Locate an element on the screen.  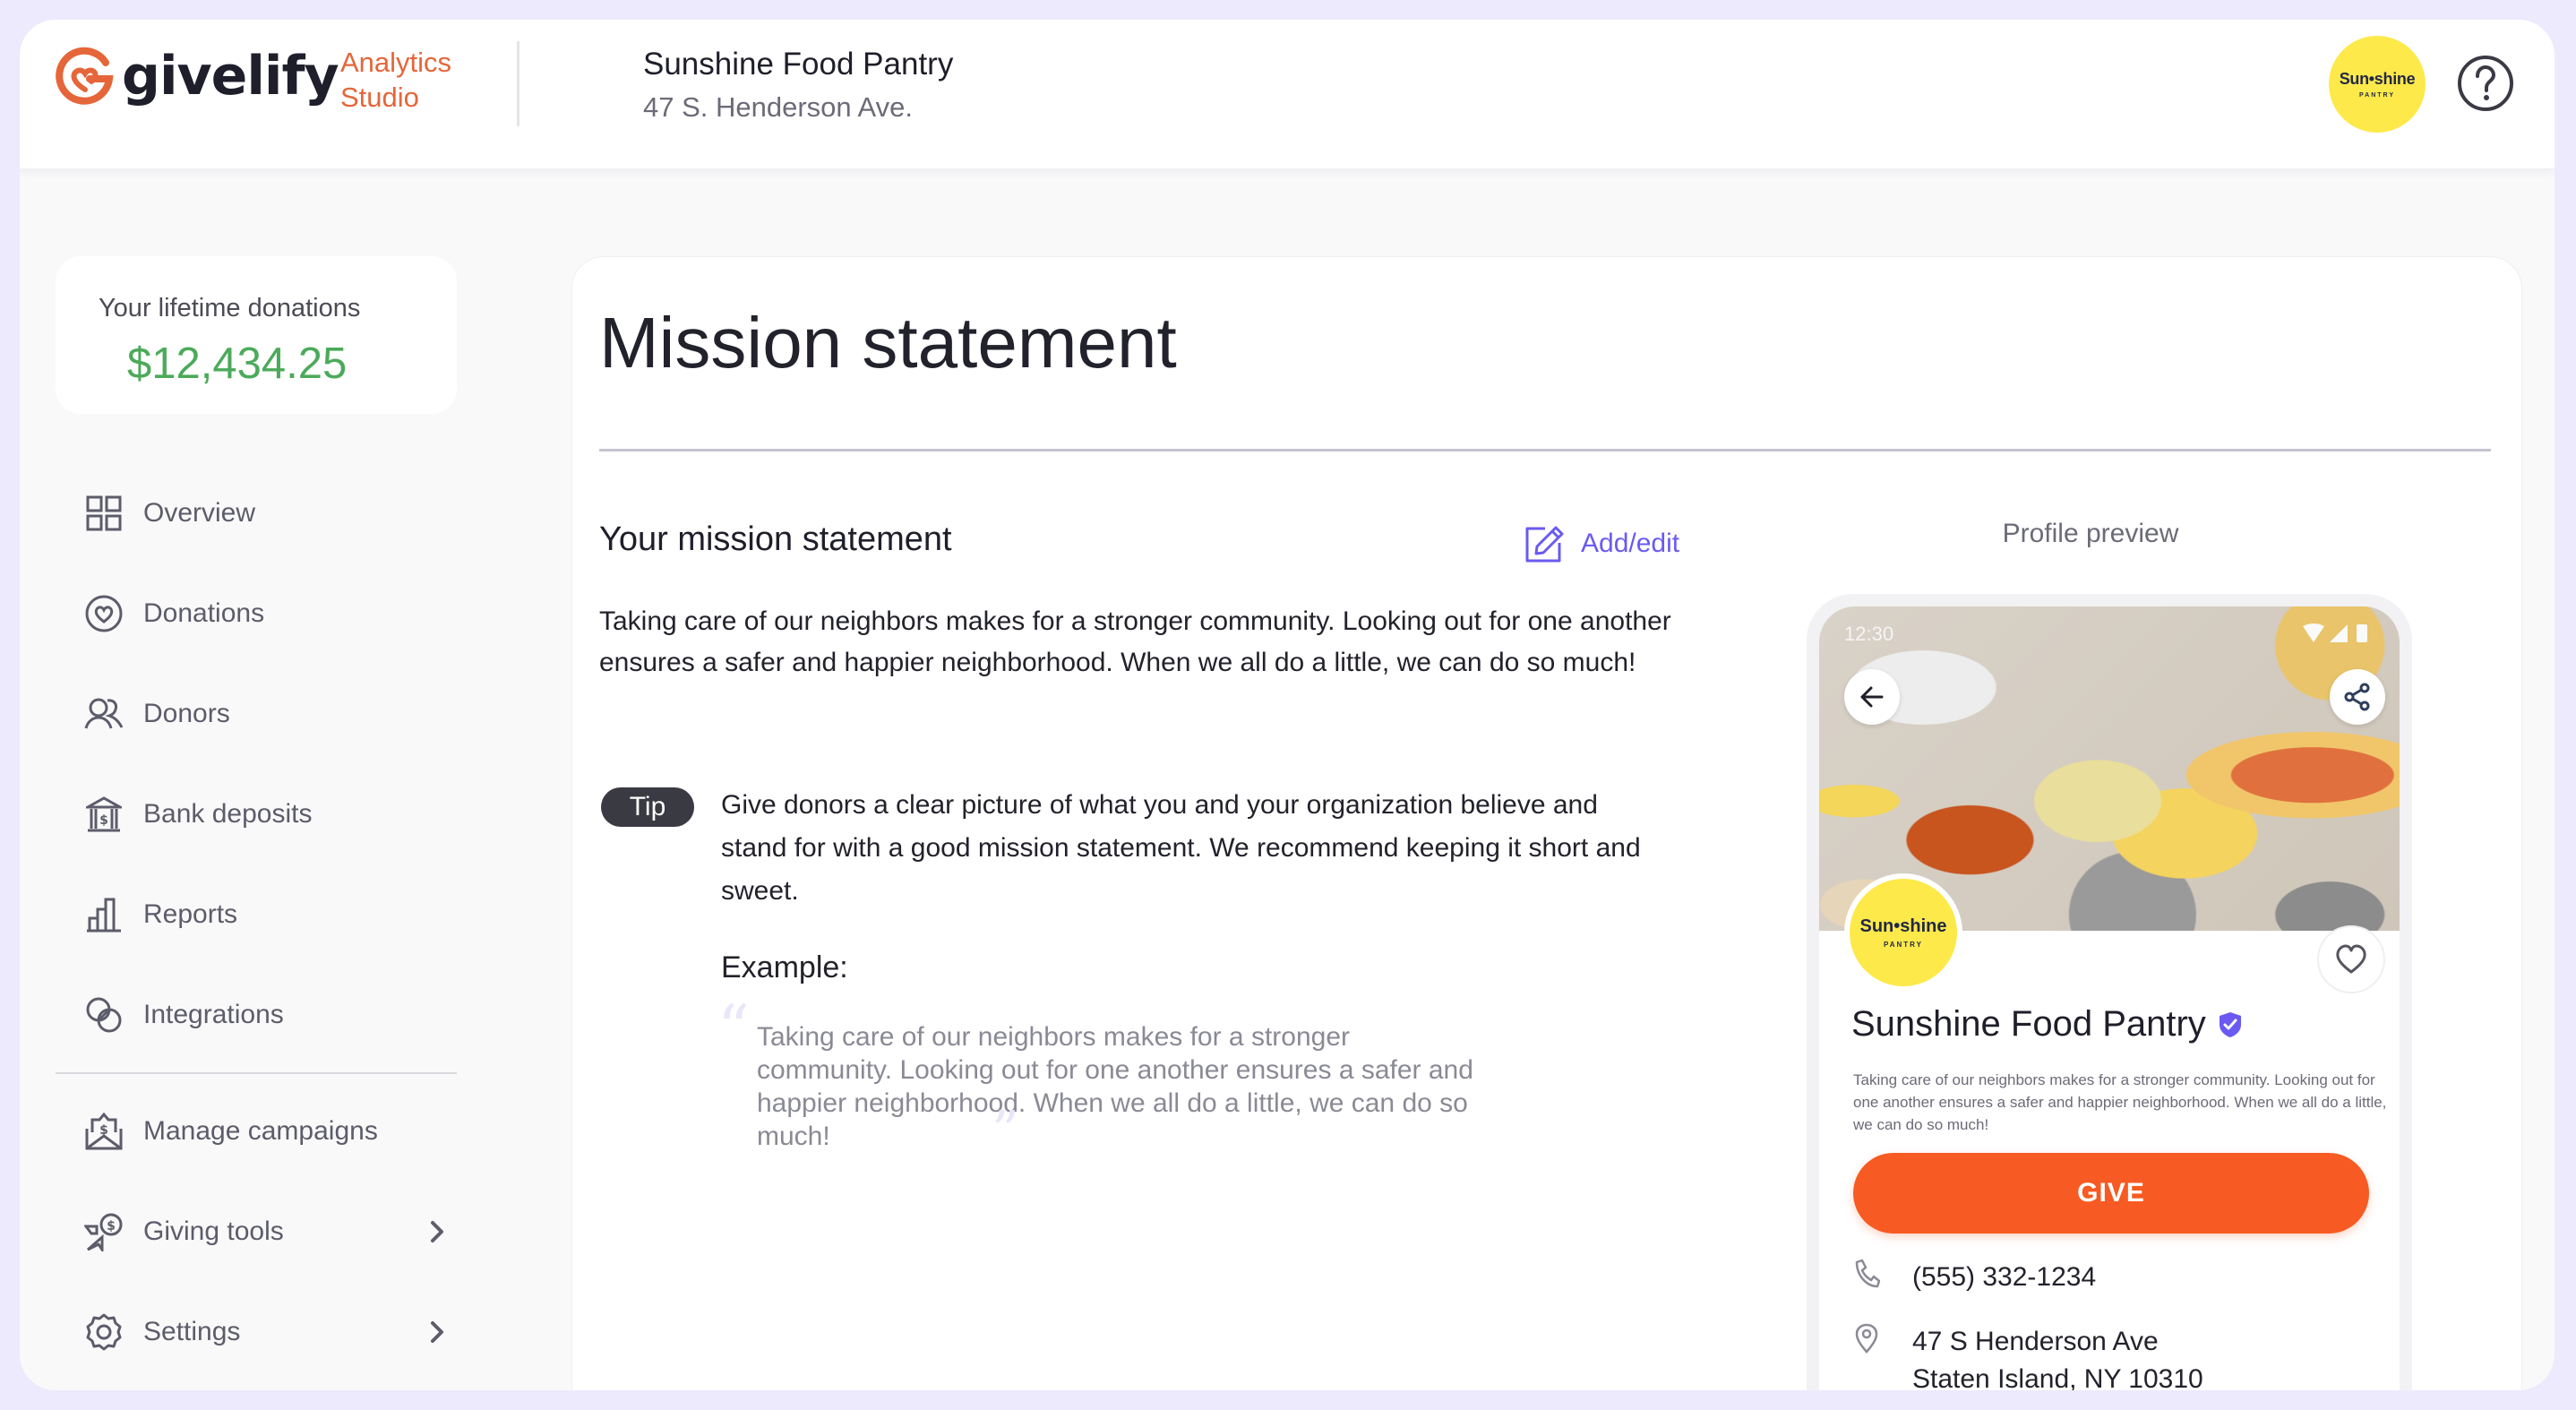
profile-preview-label: Profile preview is located at coordinates (2090, 533).